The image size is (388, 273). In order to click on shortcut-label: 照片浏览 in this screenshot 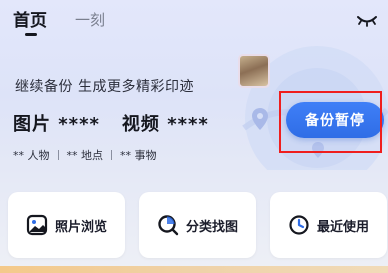, I will do `click(80, 227)`.